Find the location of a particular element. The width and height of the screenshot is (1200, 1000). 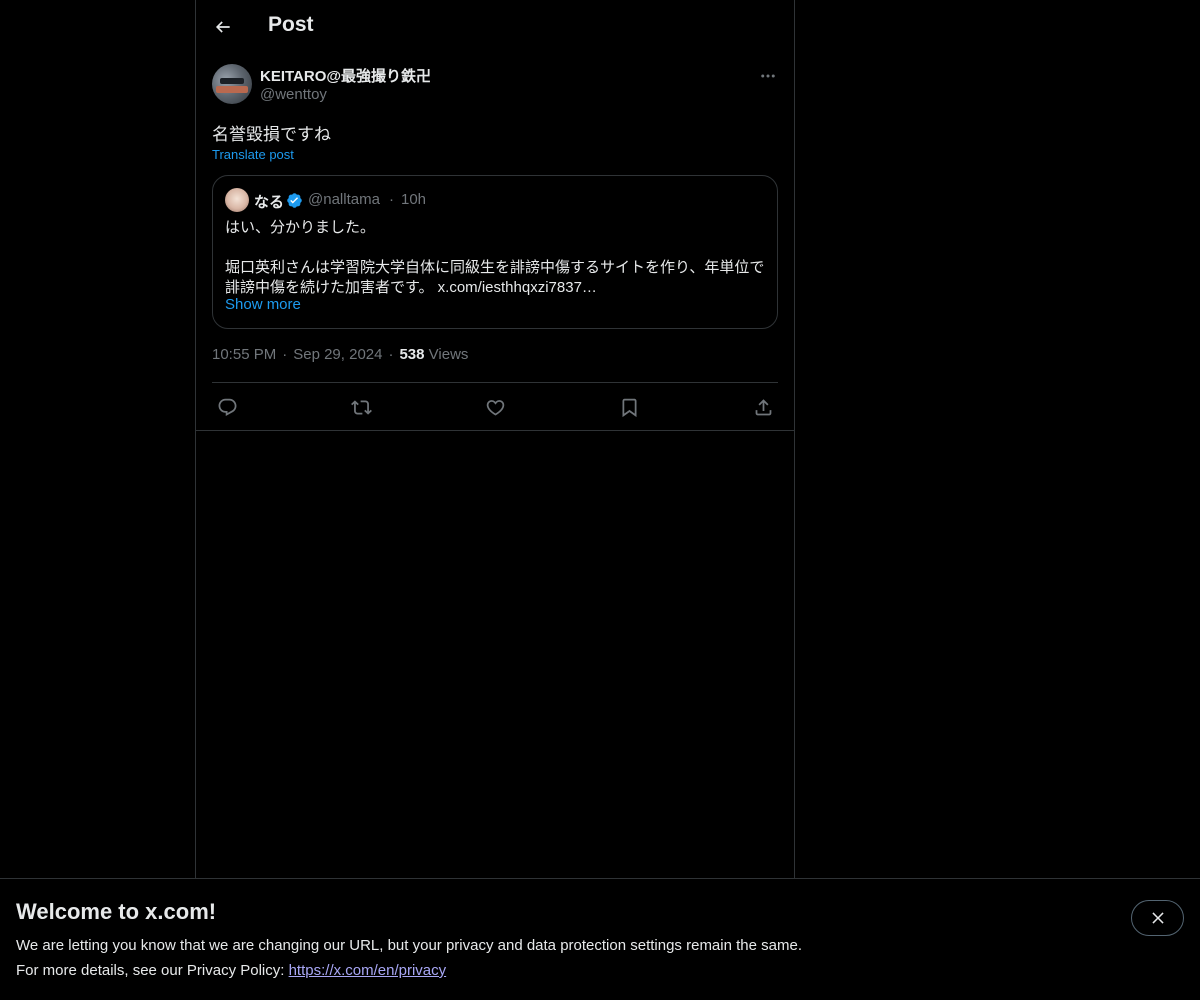

author-handle: @wenttoy is located at coordinates (293, 94).